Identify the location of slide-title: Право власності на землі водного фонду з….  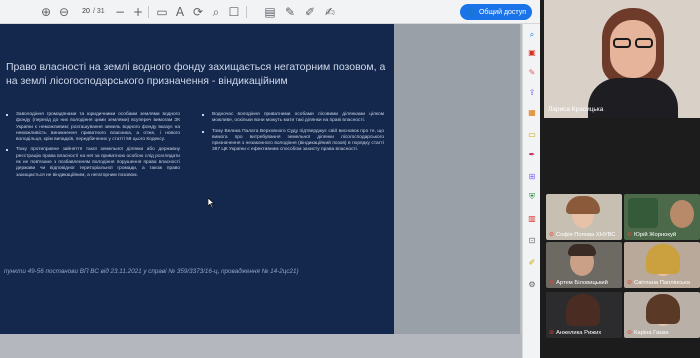
(196, 74).